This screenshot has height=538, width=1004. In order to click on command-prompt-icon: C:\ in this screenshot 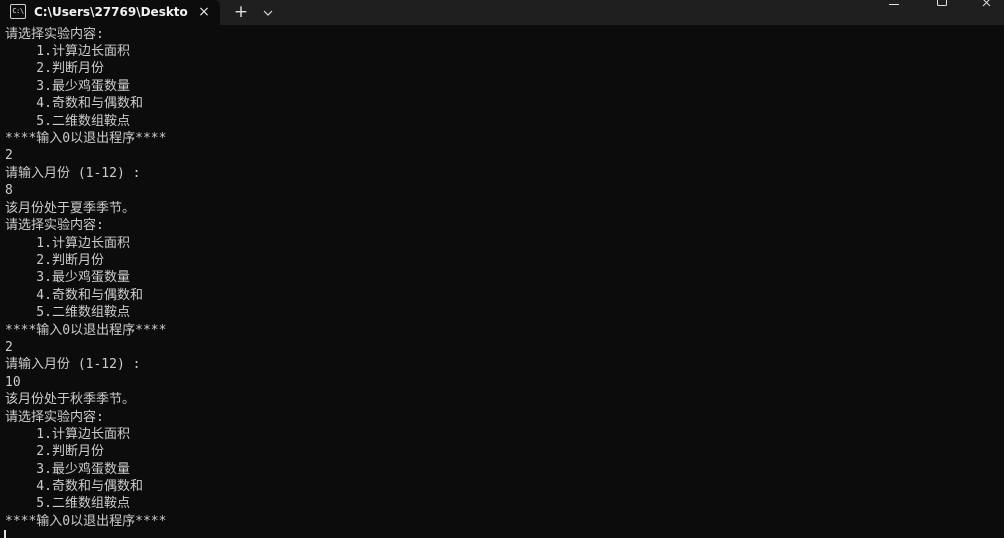, I will do `click(18, 11)`.